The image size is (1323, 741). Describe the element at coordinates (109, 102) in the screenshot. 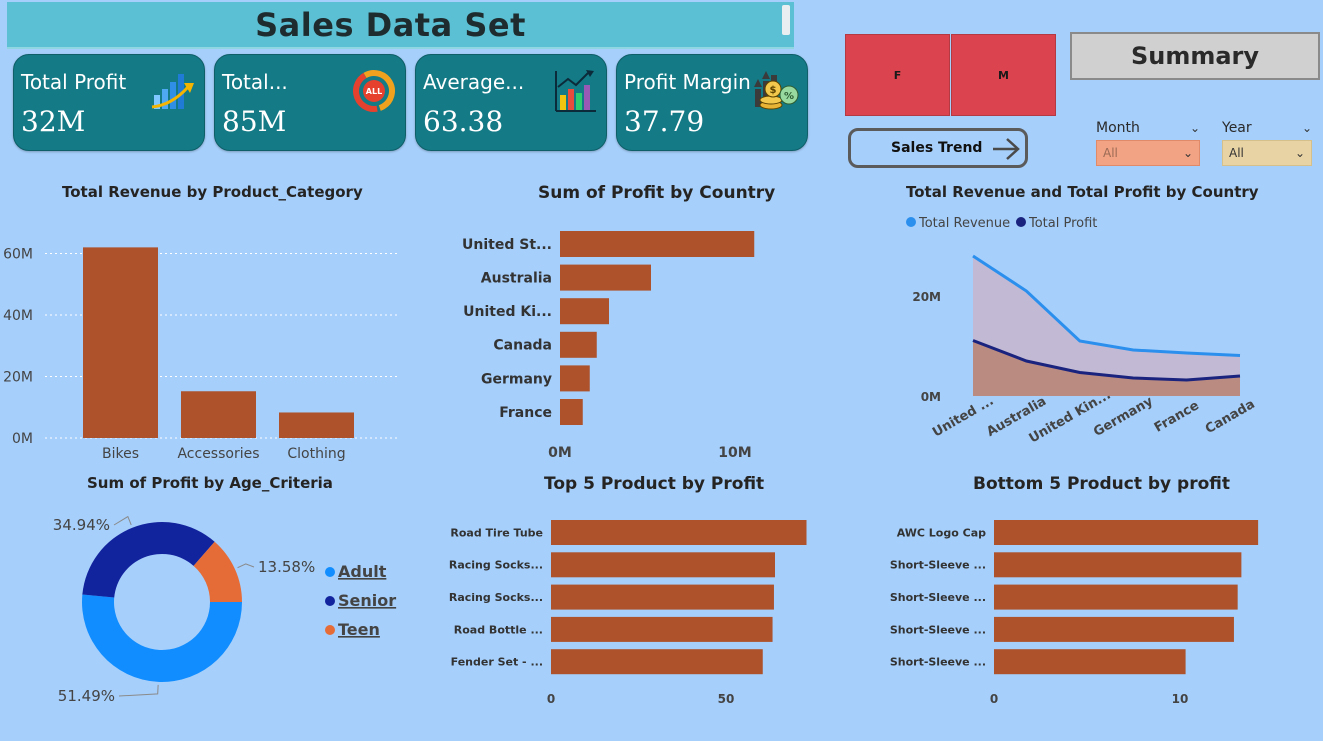

I see `kpi-card-total-profit: Total Profit 32M` at that location.